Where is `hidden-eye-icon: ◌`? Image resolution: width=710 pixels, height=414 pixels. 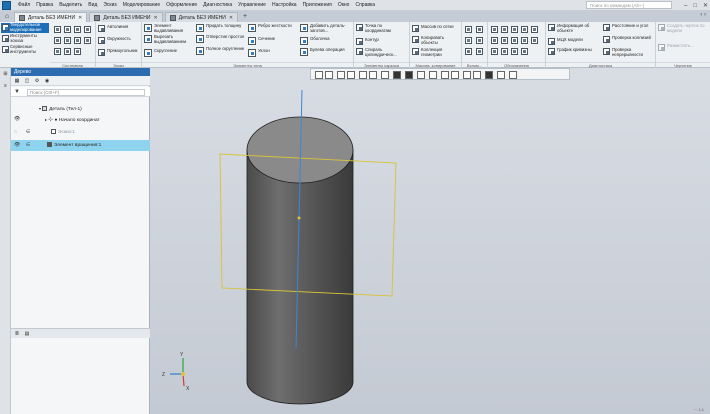 hidden-eye-icon: ◌ is located at coordinates (15, 132).